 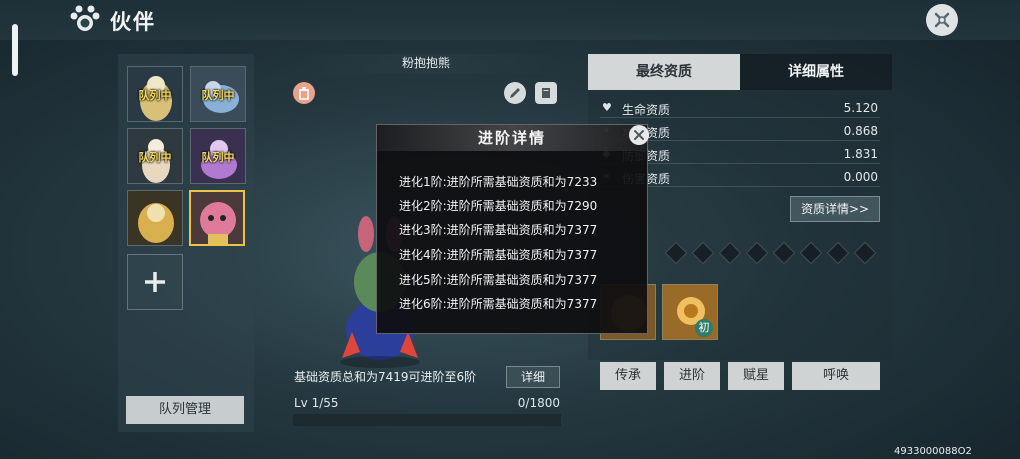 What do you see at coordinates (756, 376) in the screenshot?
I see `star-up-button: 赋星` at bounding box center [756, 376].